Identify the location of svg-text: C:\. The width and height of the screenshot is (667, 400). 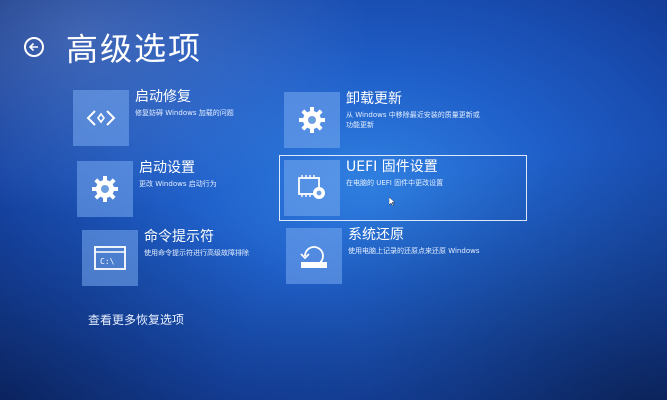
(107, 261).